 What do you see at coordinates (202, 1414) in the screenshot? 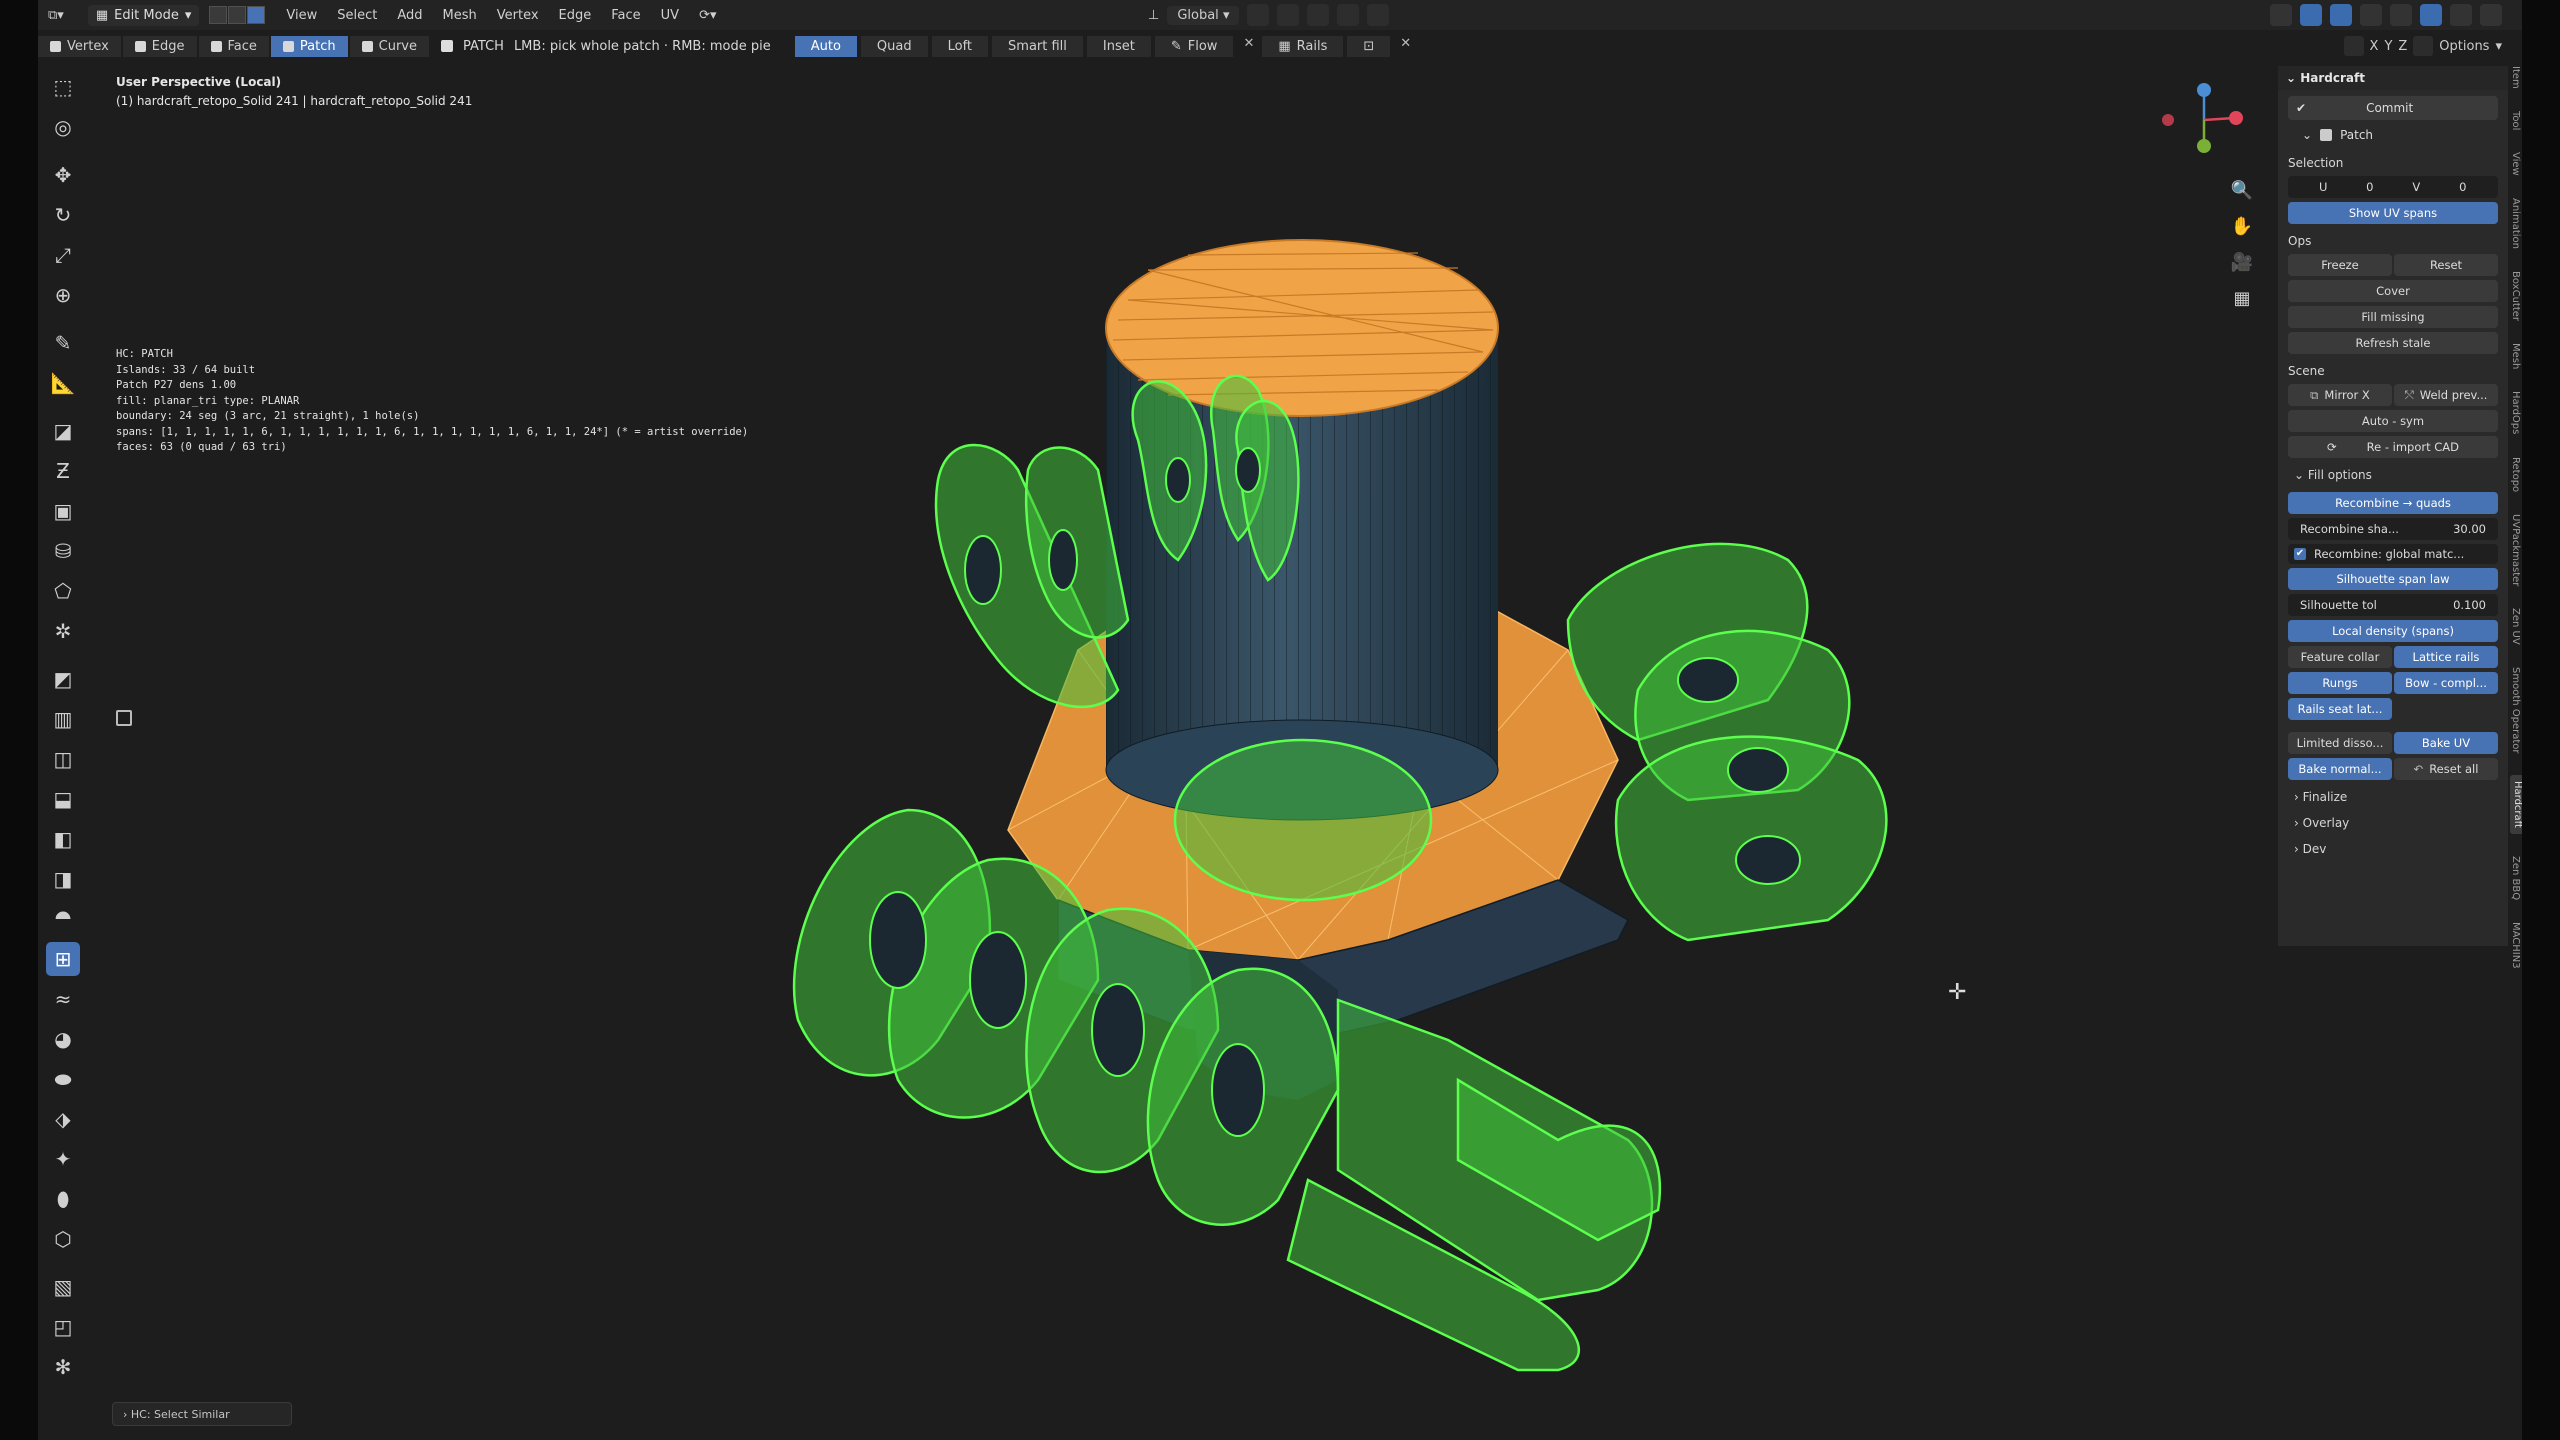
I see `last-operation-panel: › HC: Select Similar` at bounding box center [202, 1414].